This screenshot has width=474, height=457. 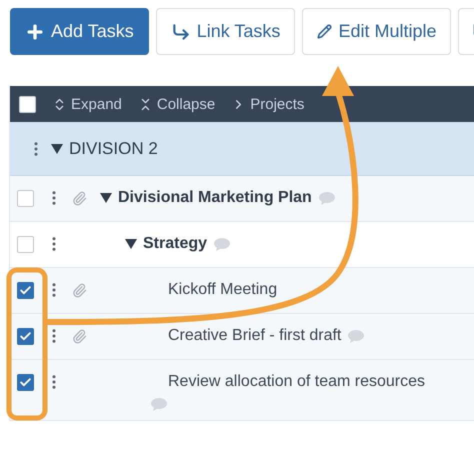 What do you see at coordinates (113, 148) in the screenshot?
I see `group-title: DIVISION 2` at bounding box center [113, 148].